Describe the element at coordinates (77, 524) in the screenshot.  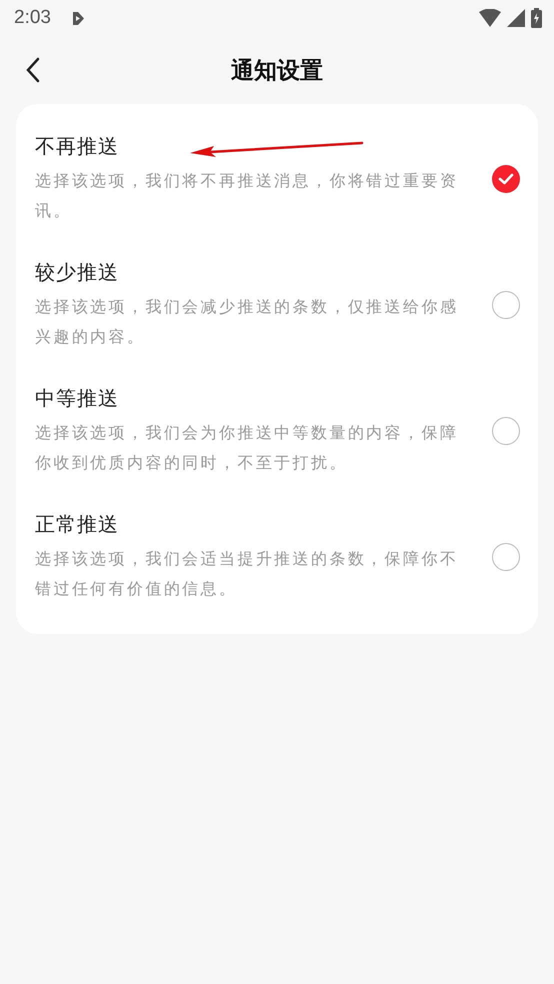
I see `option-title: 正常推送` at that location.